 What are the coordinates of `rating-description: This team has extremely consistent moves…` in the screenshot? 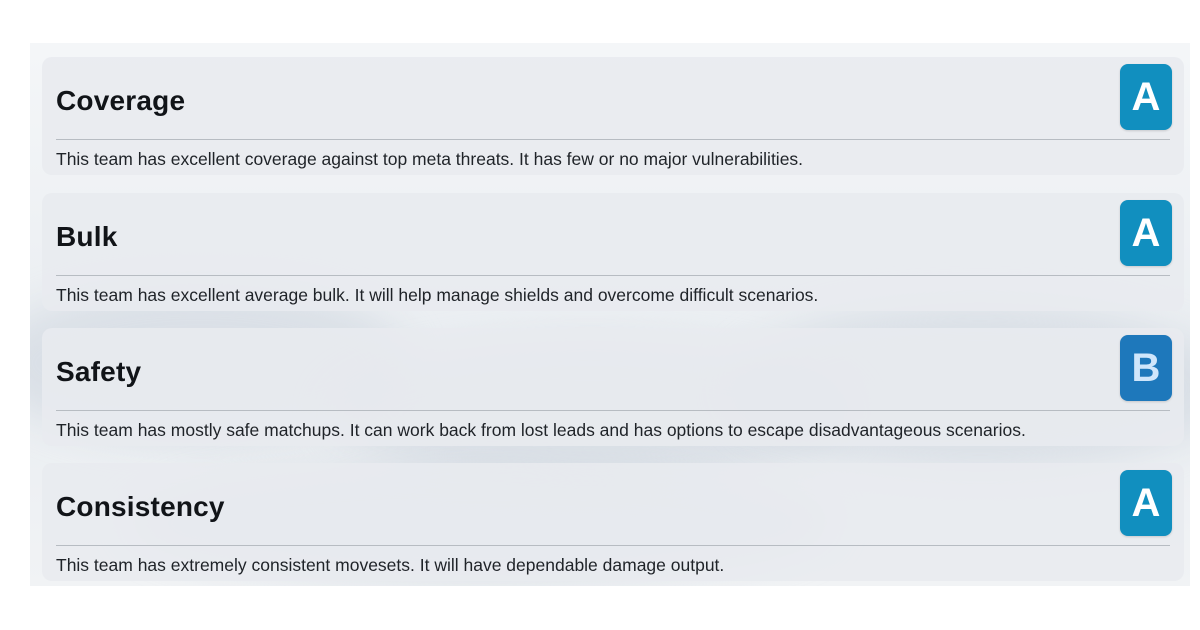 It's located at (390, 565).